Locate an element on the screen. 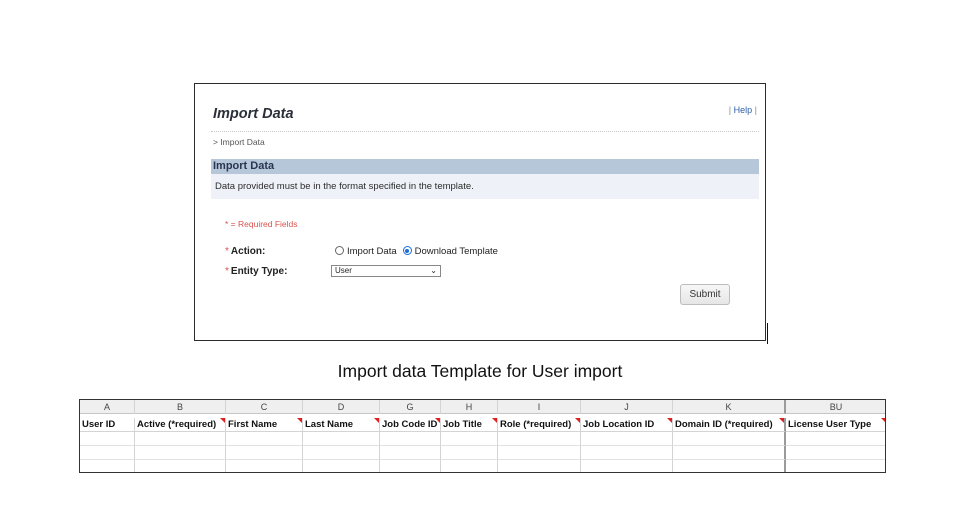  header-cell: Active (*required) is located at coordinates (180, 425).